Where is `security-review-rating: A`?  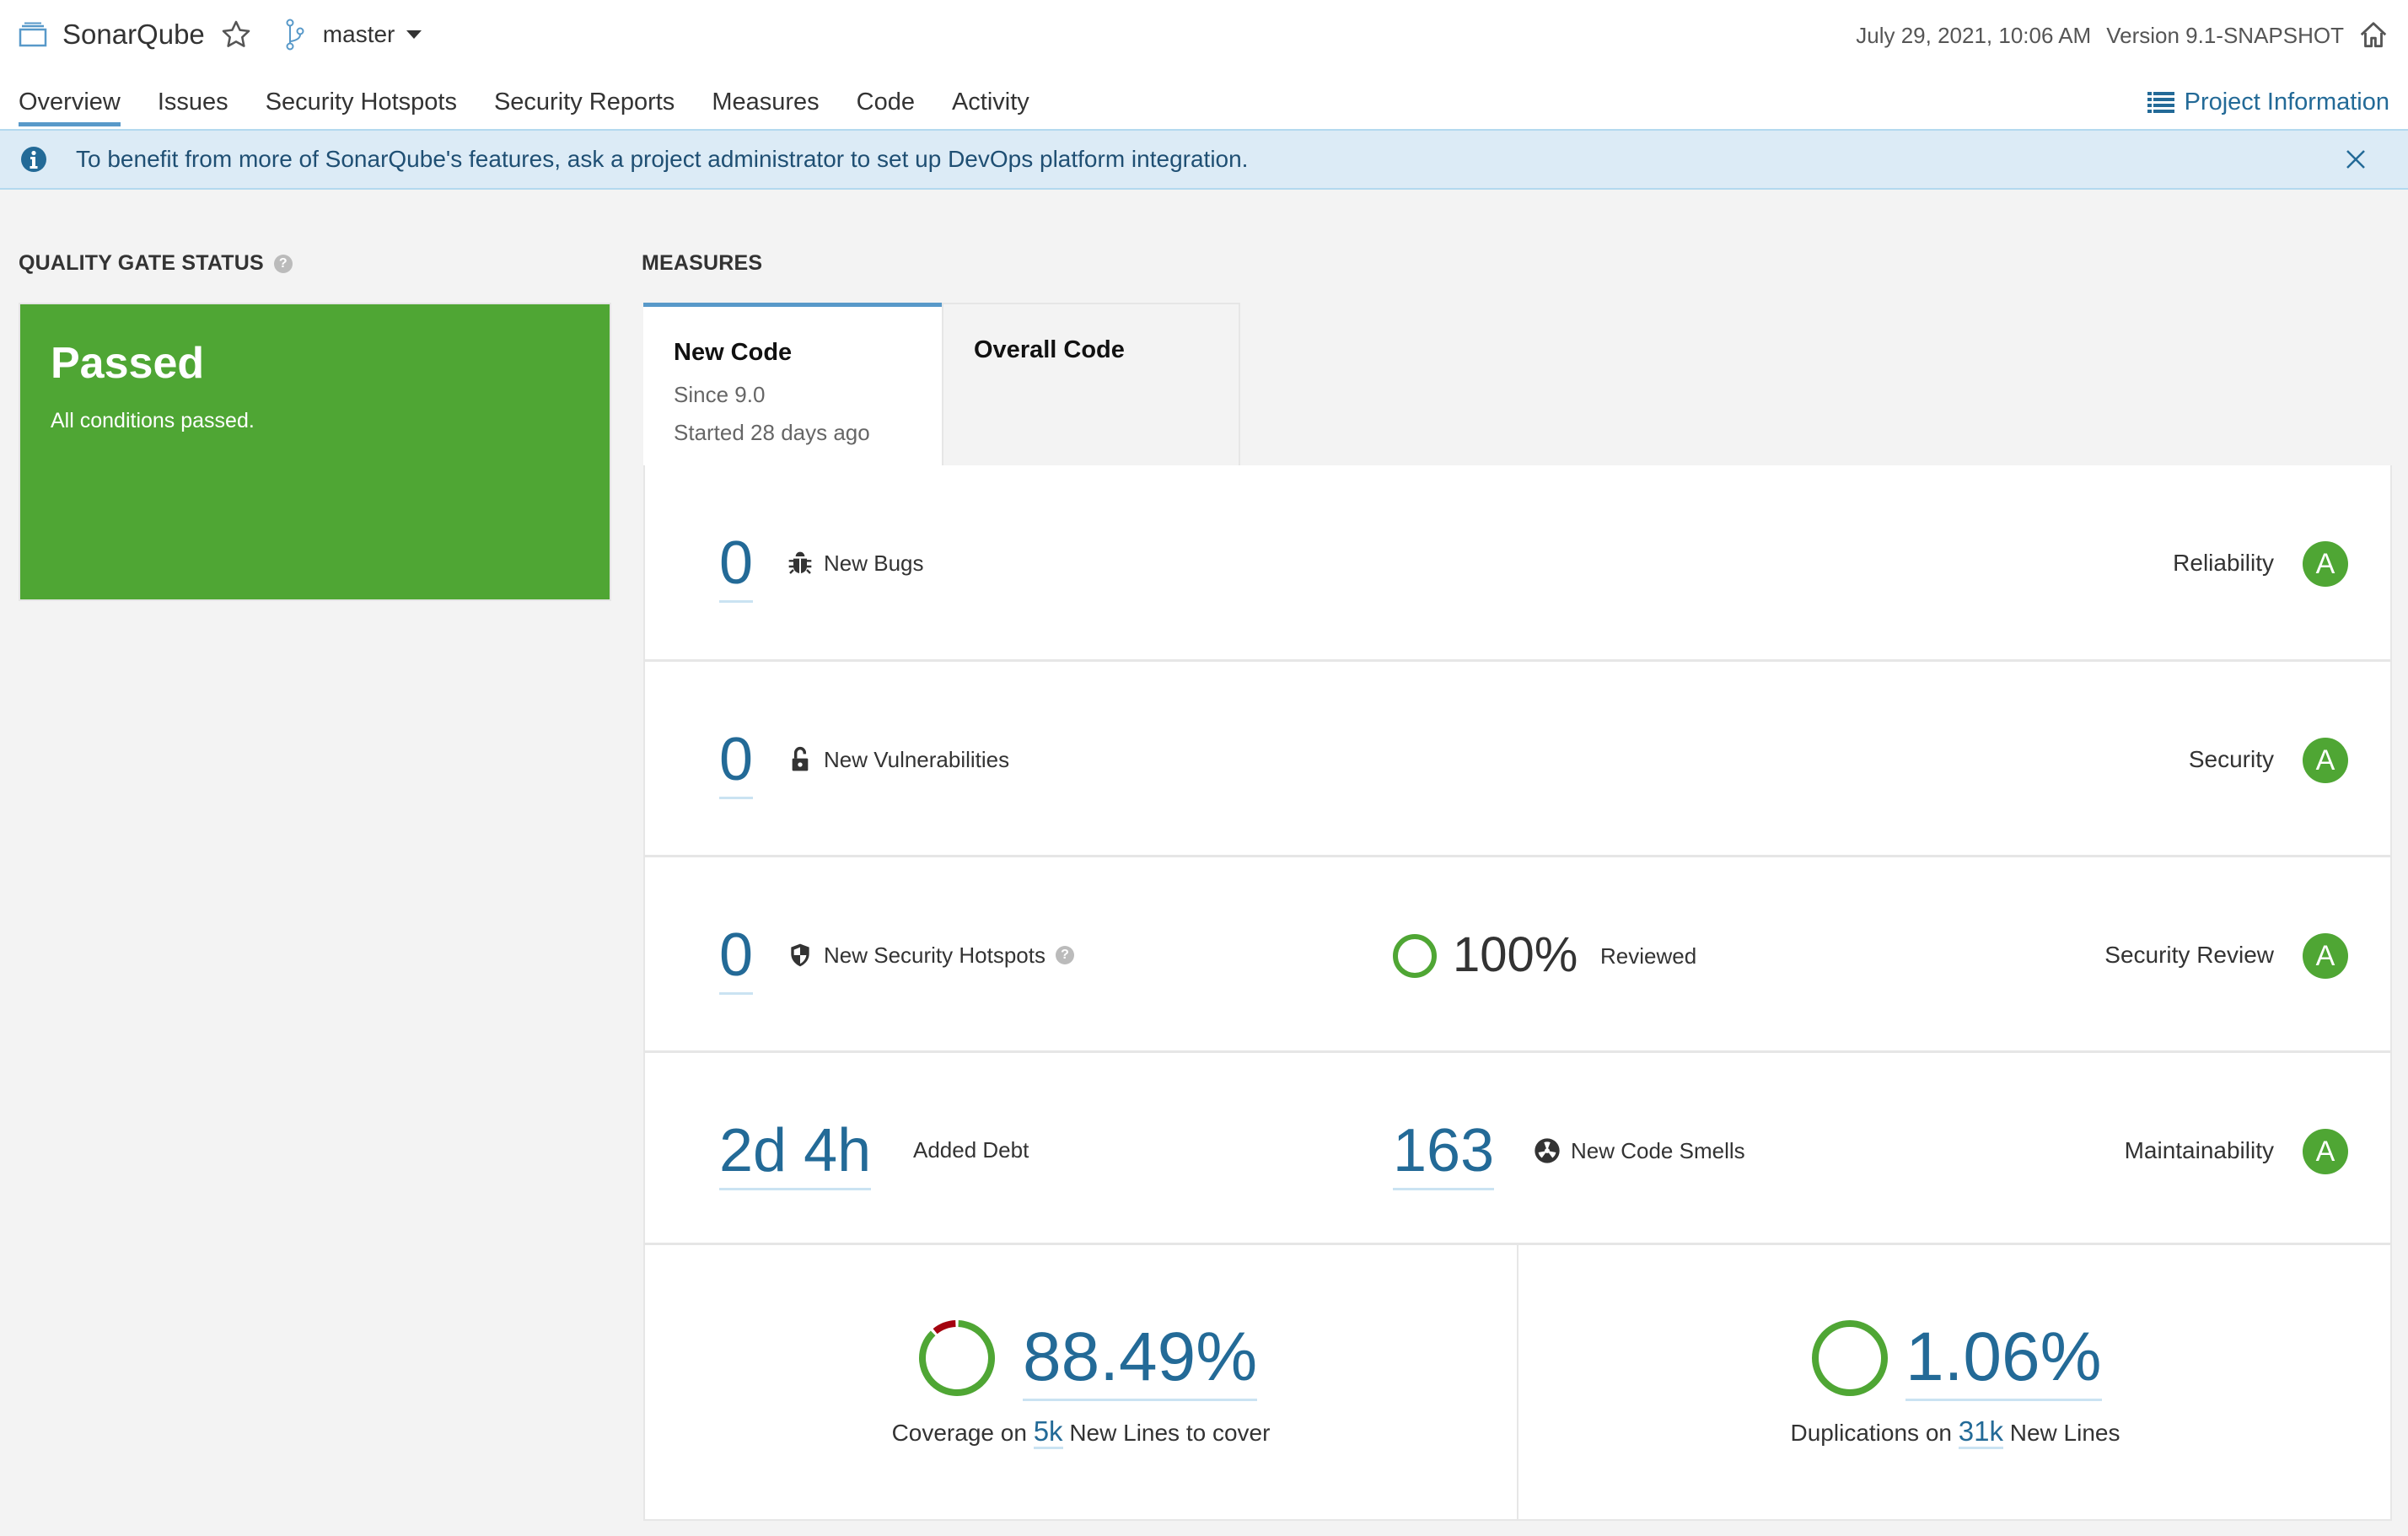 security-review-rating: A is located at coordinates (2326, 956).